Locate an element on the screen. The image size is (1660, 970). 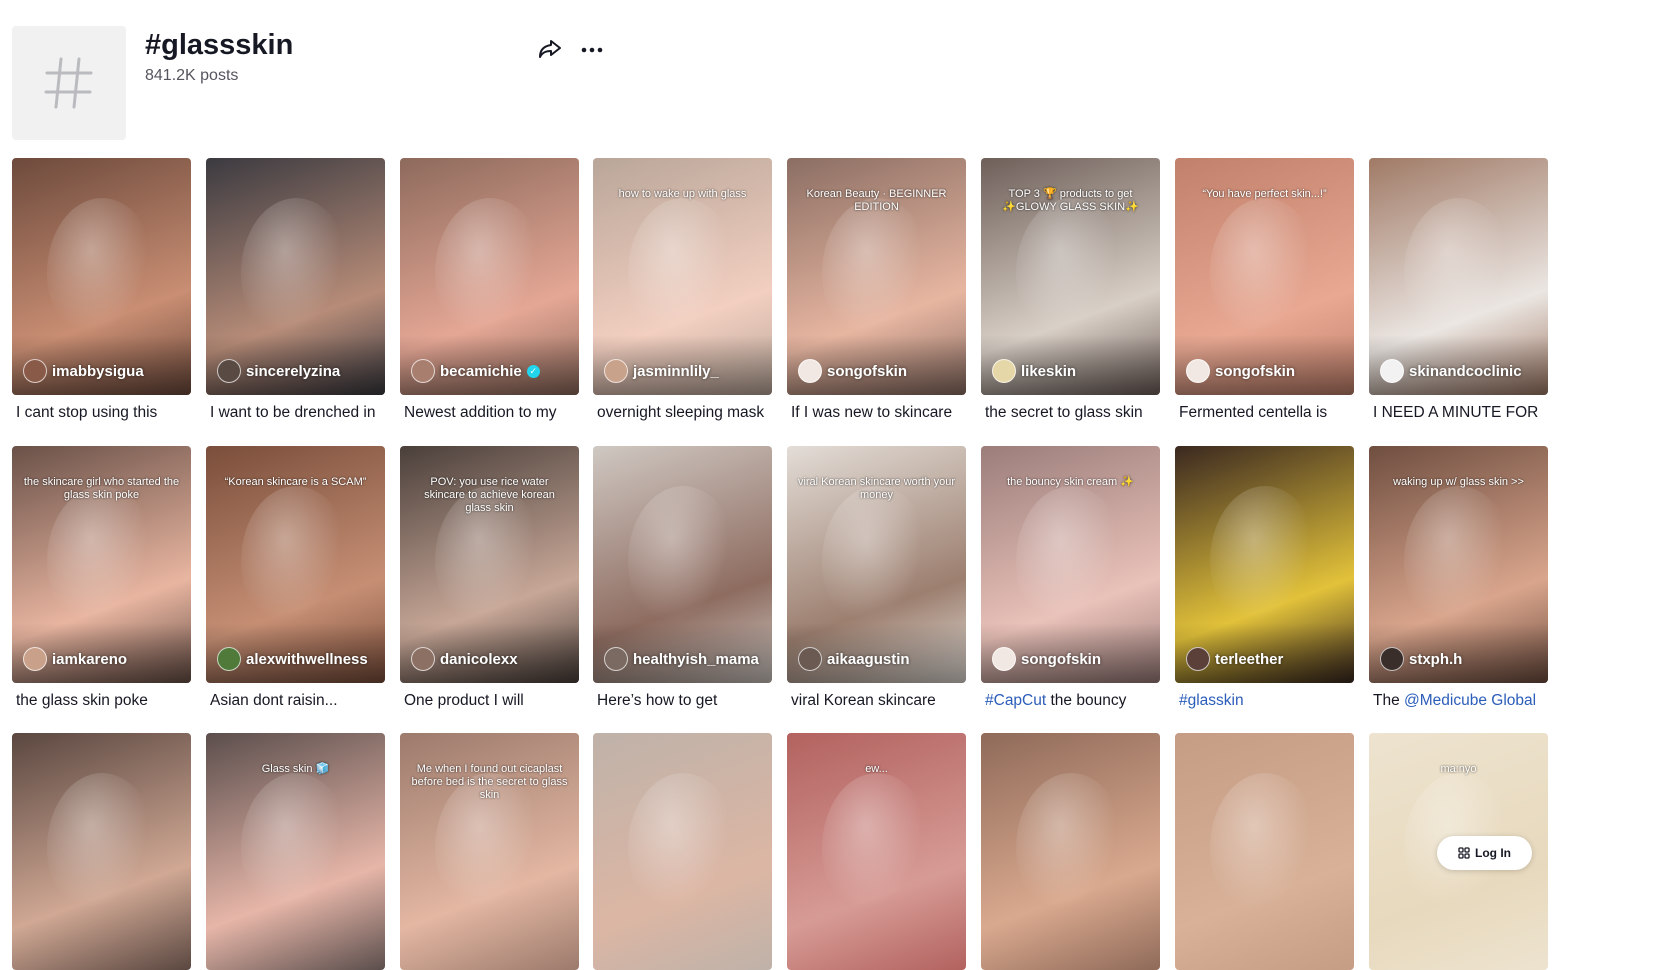
video-author: aikaagustin is located at coordinates (854, 659).